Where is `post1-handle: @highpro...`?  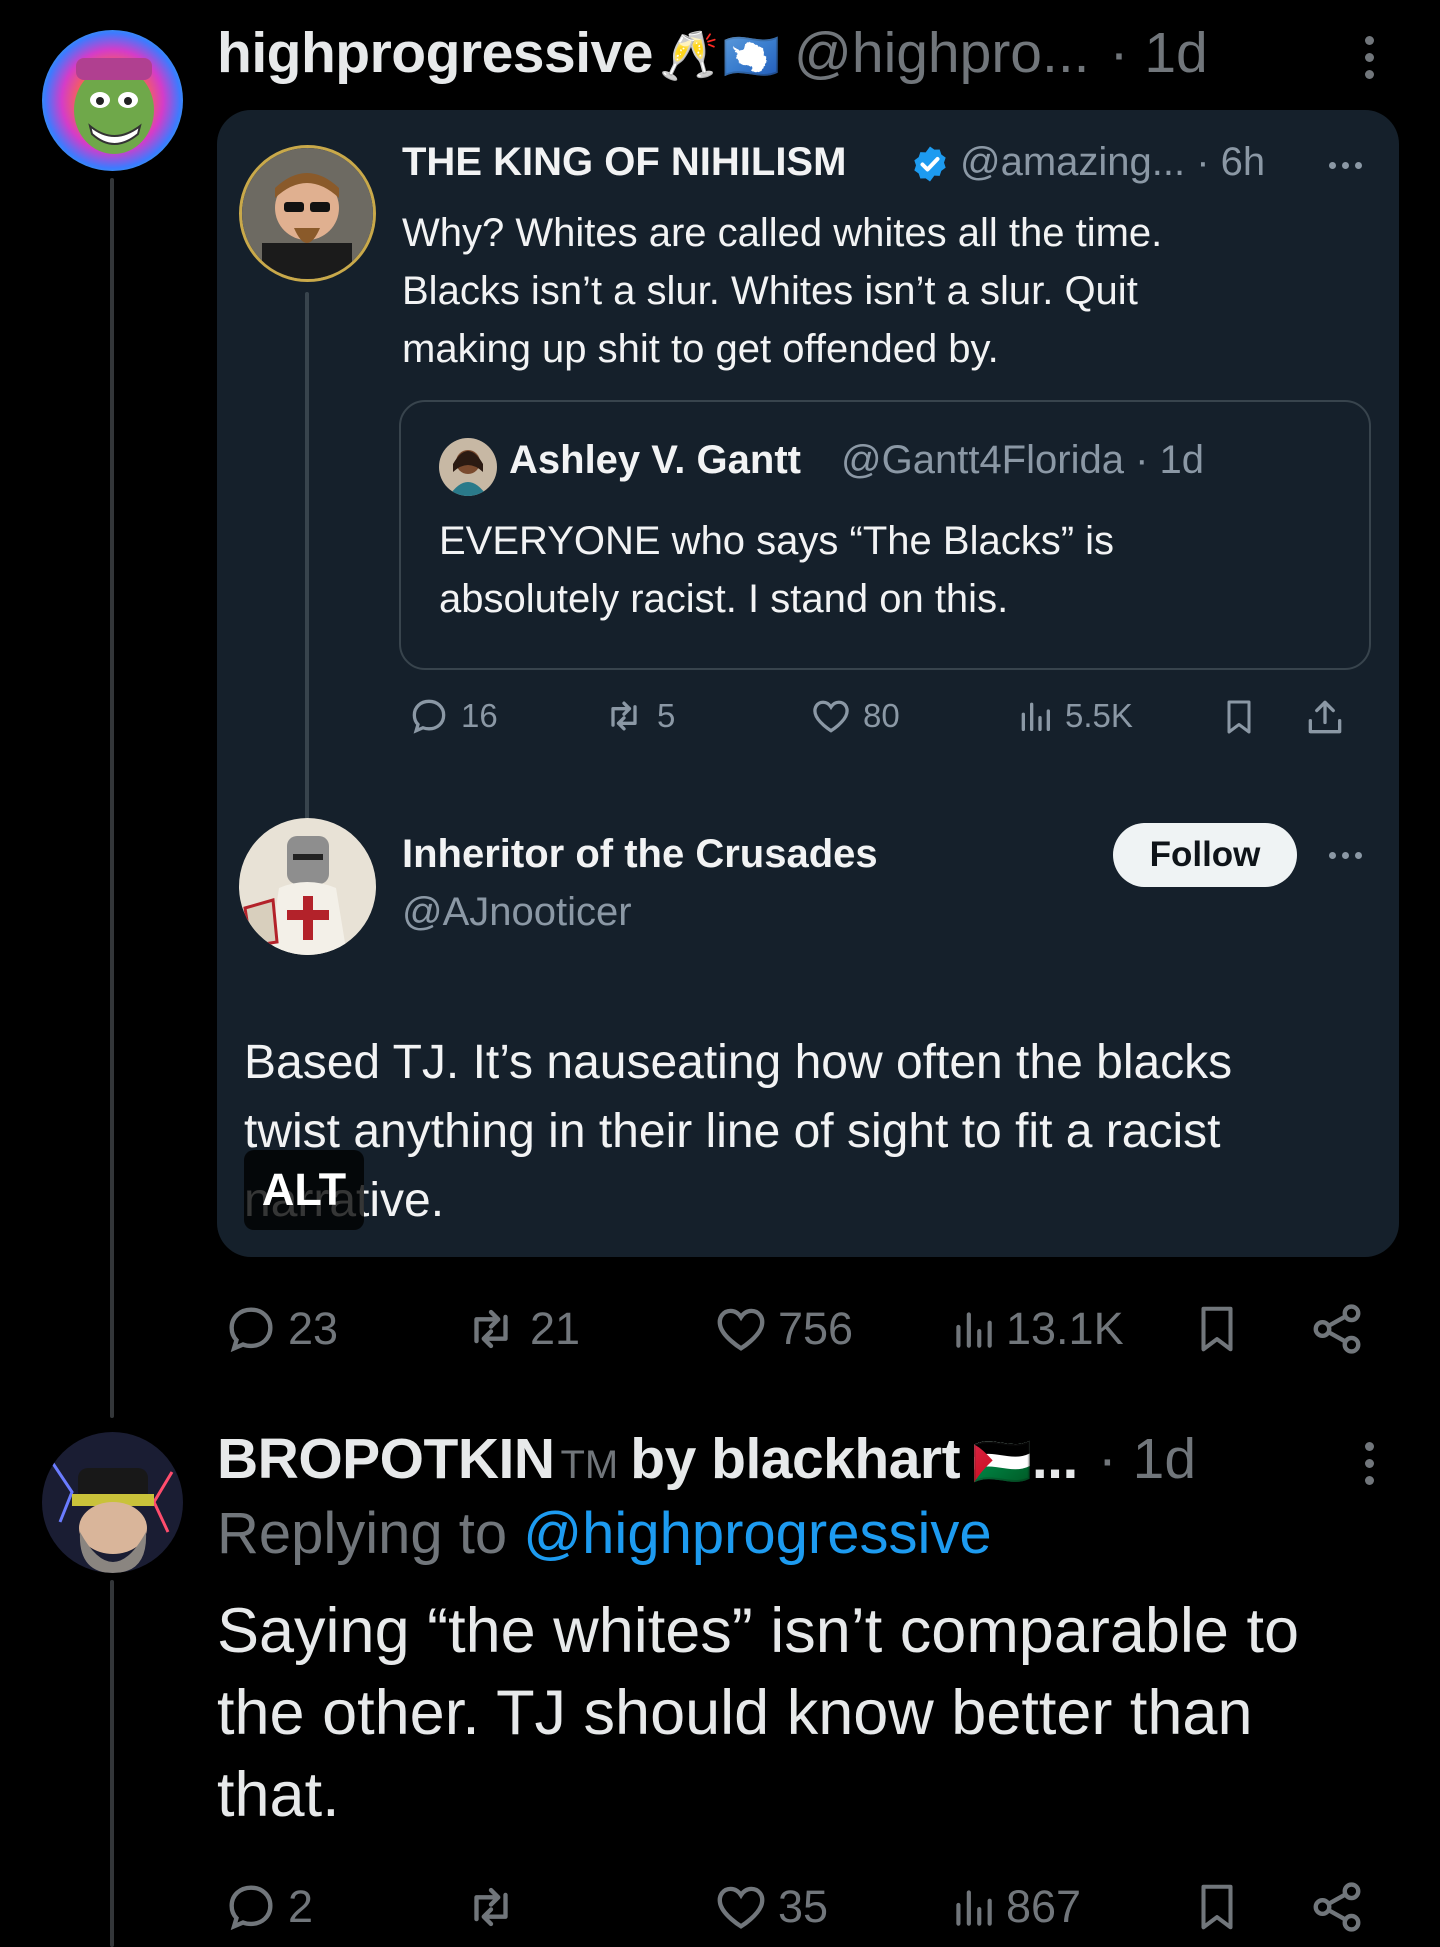 post1-handle: @highpro... is located at coordinates (942, 53).